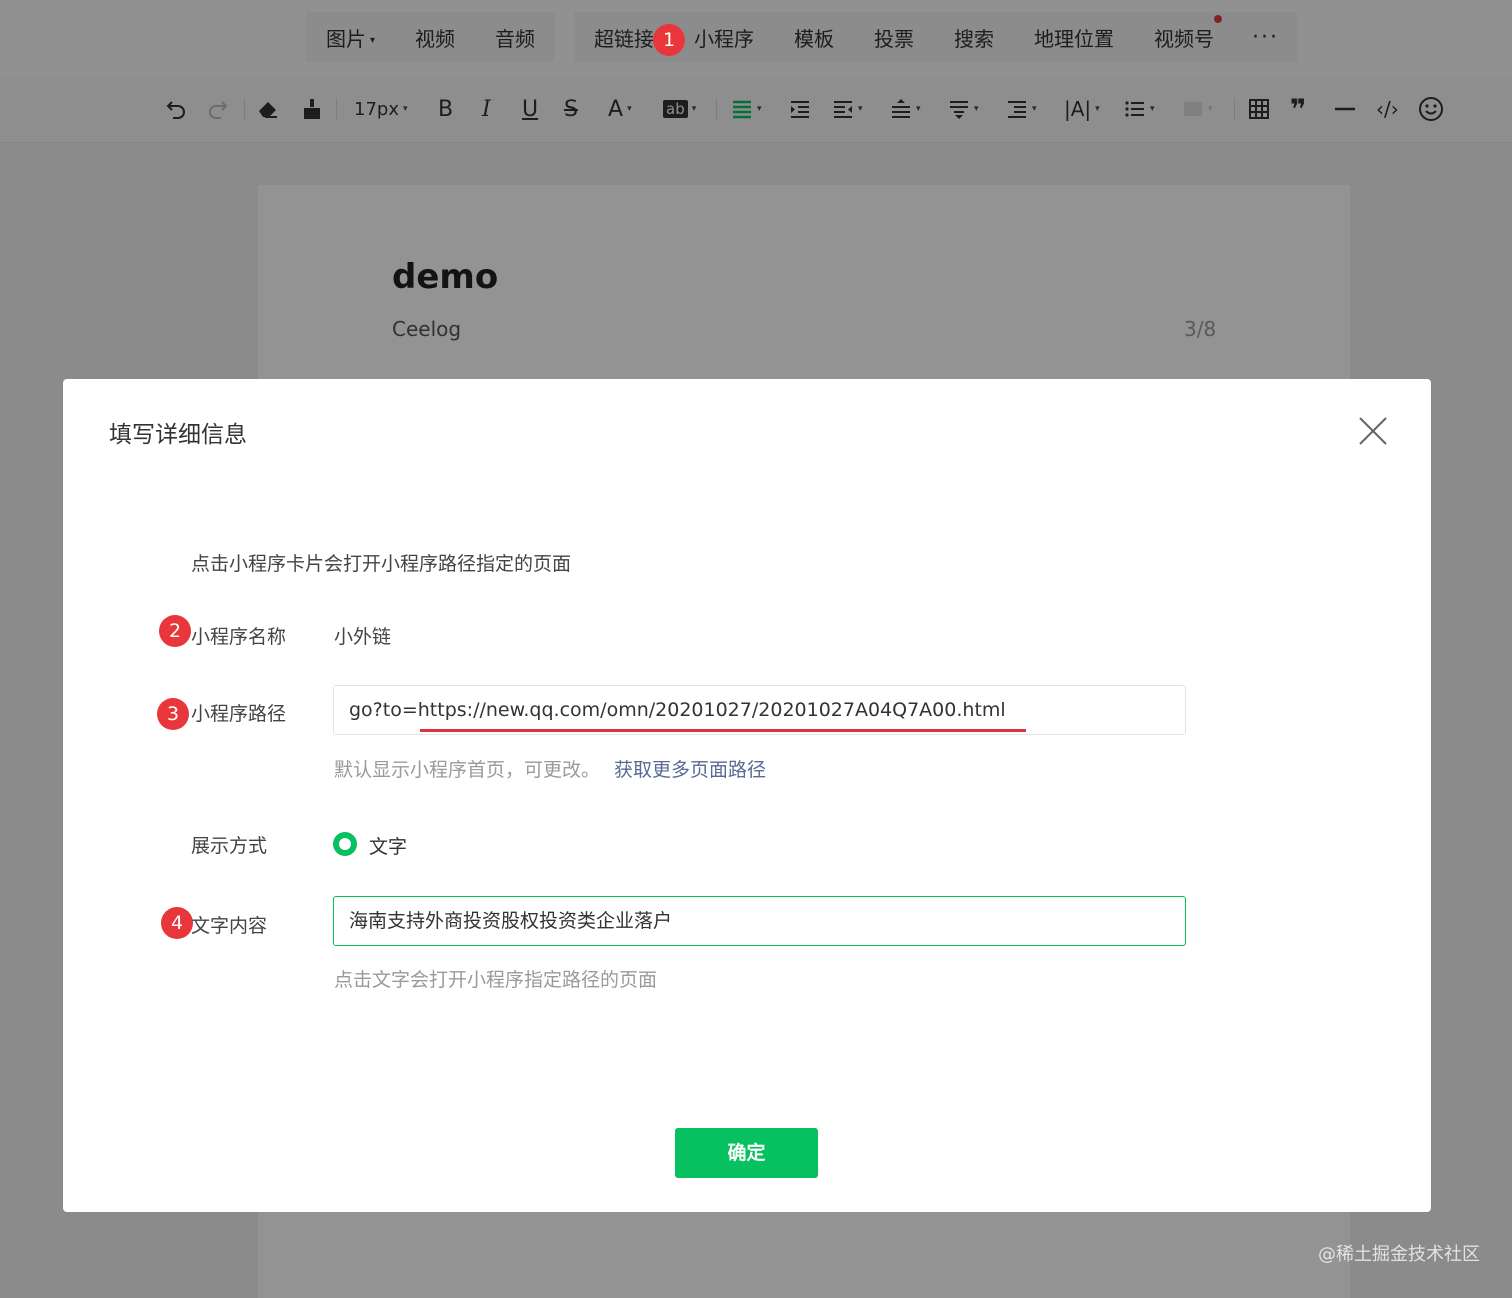 The width and height of the screenshot is (1512, 1298). Describe the element at coordinates (723, 730) in the screenshot. I see `annotation-underline` at that location.